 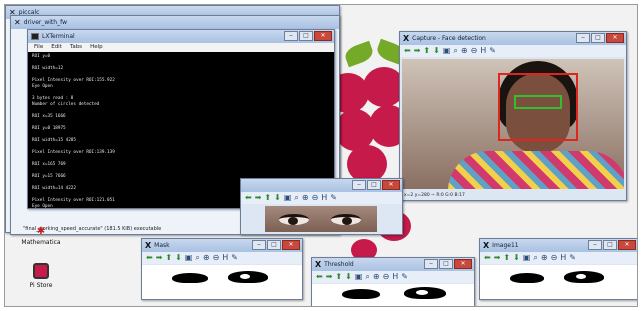 What do you see at coordinates (41, 237) in the screenshot?
I see `desktop-icon-mathematica: ✱ Mathematica` at bounding box center [41, 237].